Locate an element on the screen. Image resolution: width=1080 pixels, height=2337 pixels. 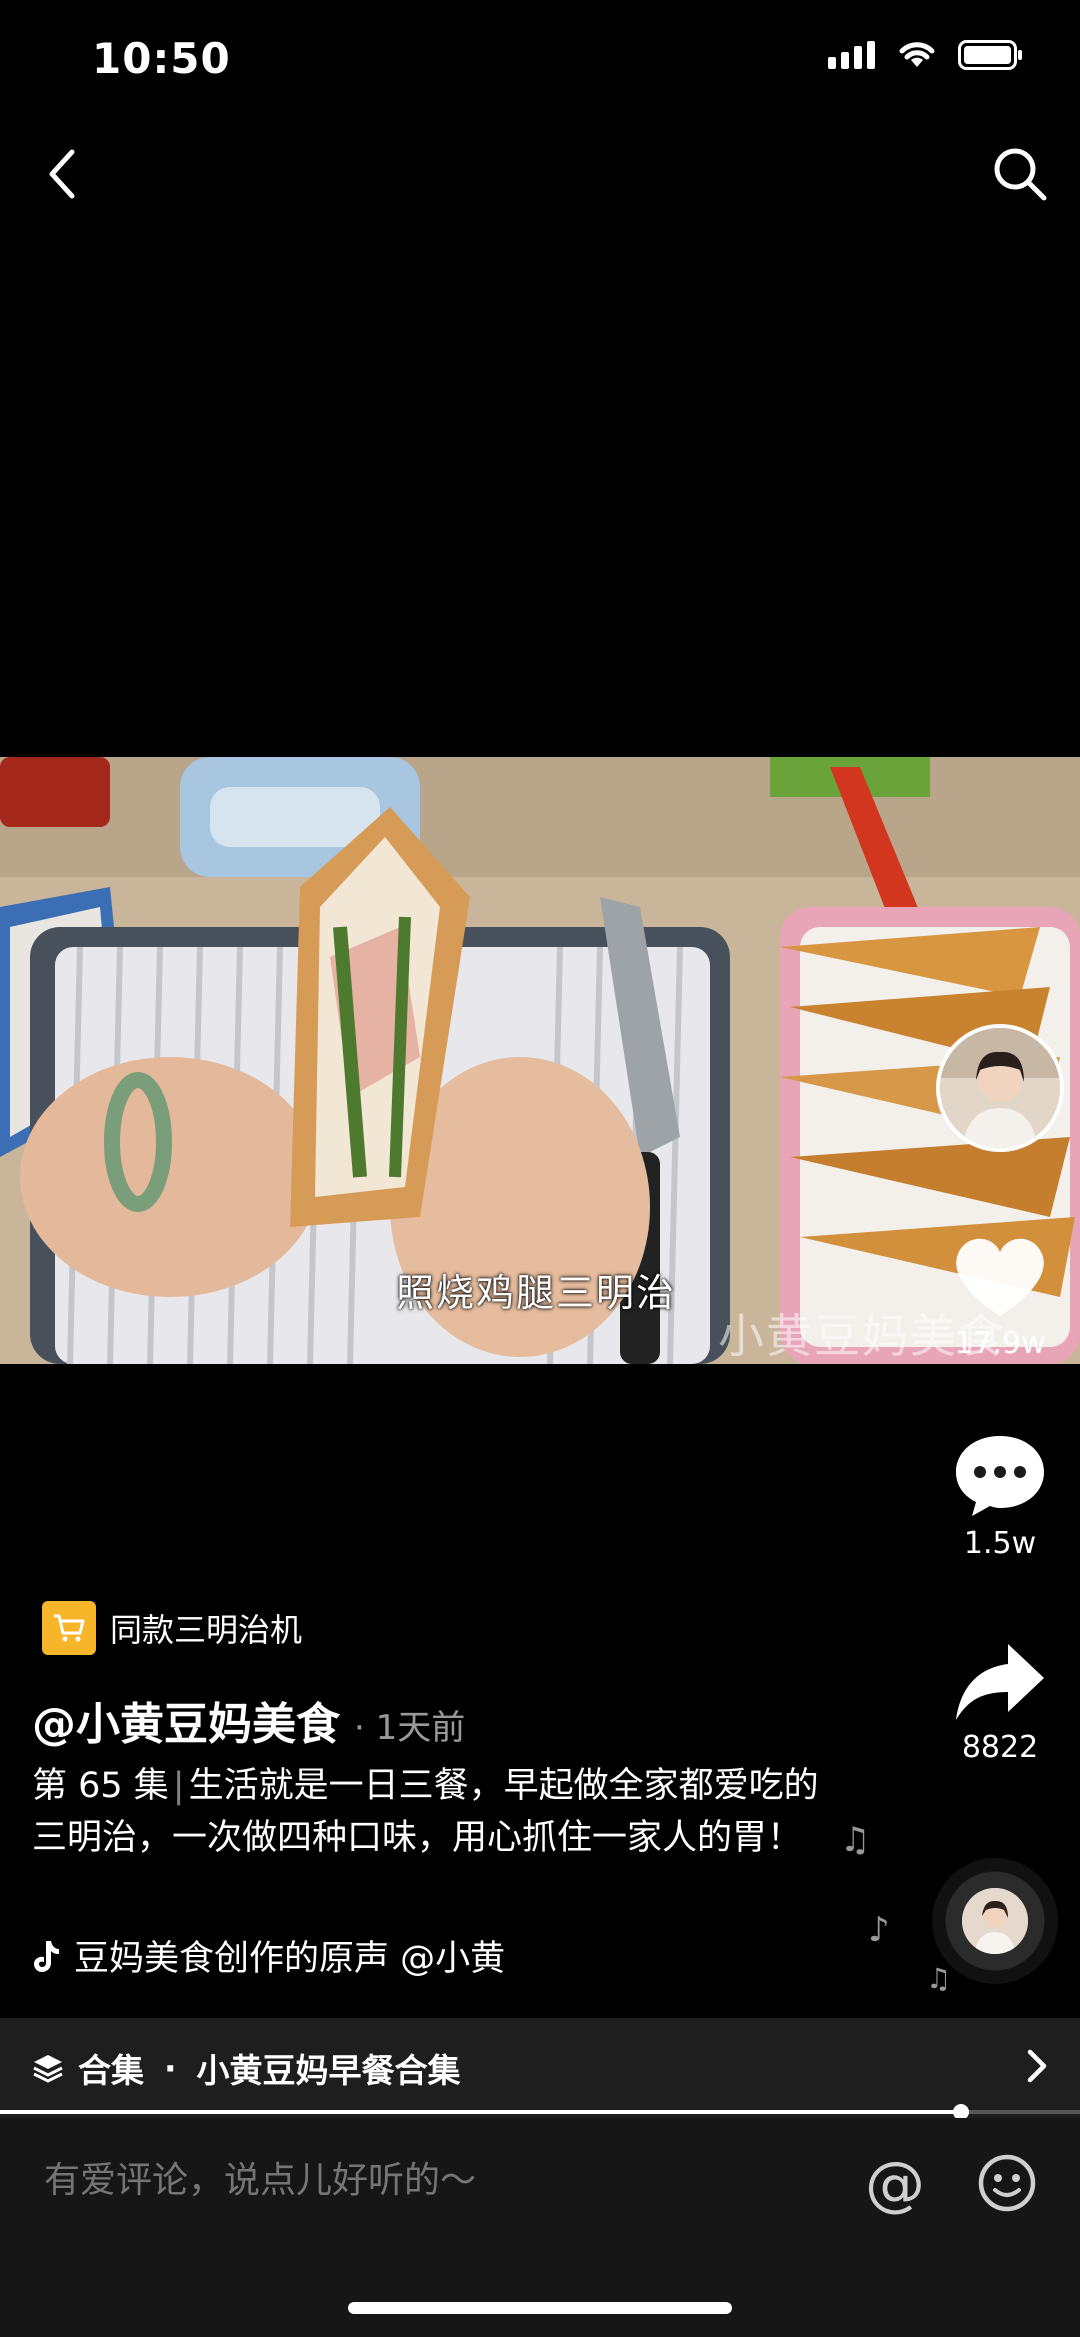
search-button is located at coordinates (1020, 174).